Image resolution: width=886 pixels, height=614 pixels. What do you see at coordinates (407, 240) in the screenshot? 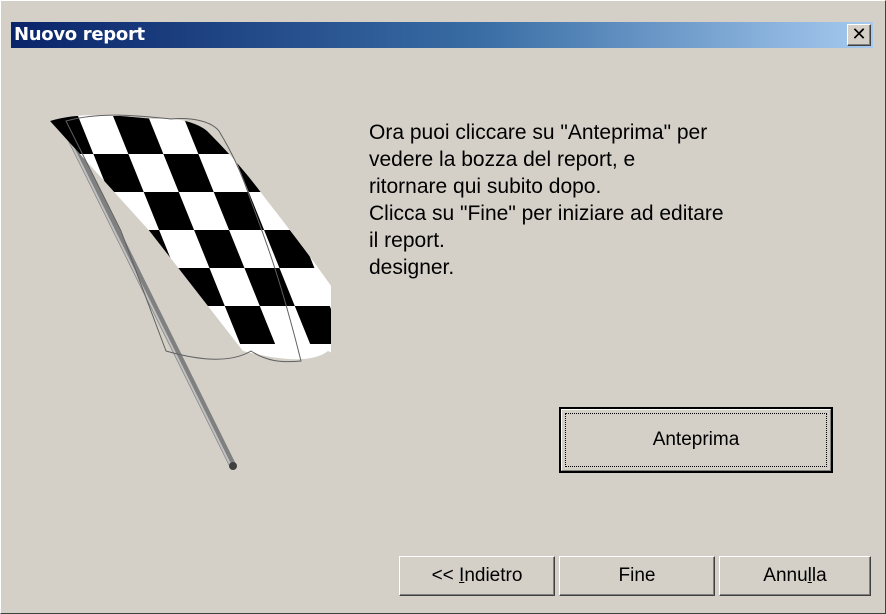
I see `message-line: il report.` at bounding box center [407, 240].